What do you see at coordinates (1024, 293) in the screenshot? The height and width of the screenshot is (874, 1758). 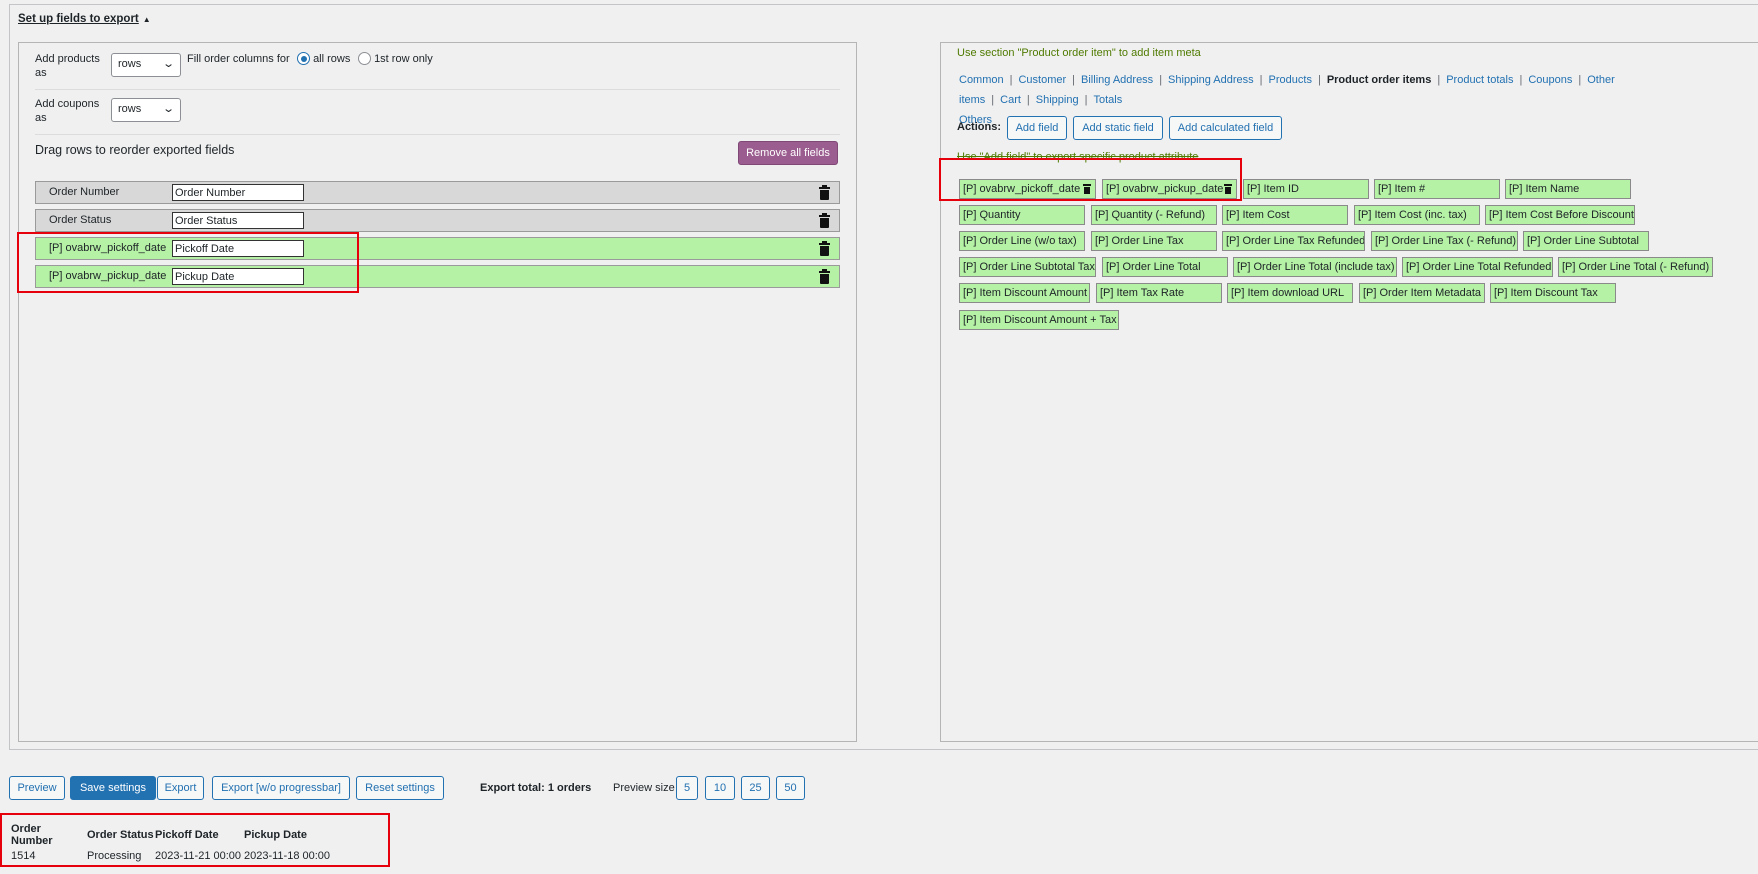 I see `field-chip: [P] Item Discount Amount` at bounding box center [1024, 293].